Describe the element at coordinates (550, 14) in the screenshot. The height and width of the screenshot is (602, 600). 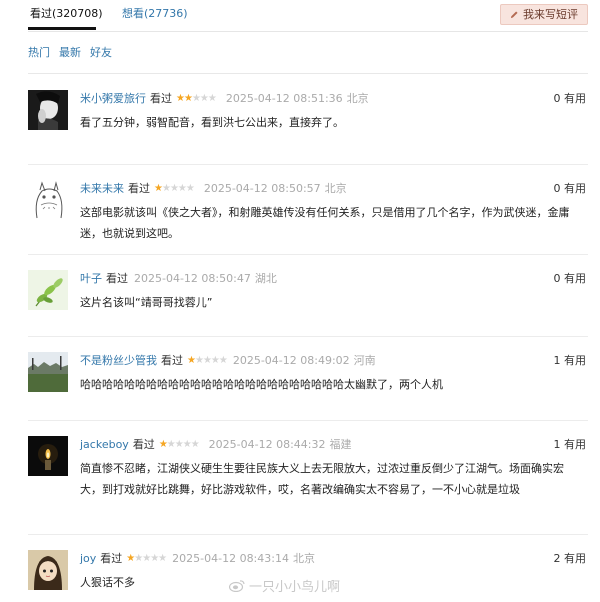
I see `write-review-label: 我来写短评` at that location.